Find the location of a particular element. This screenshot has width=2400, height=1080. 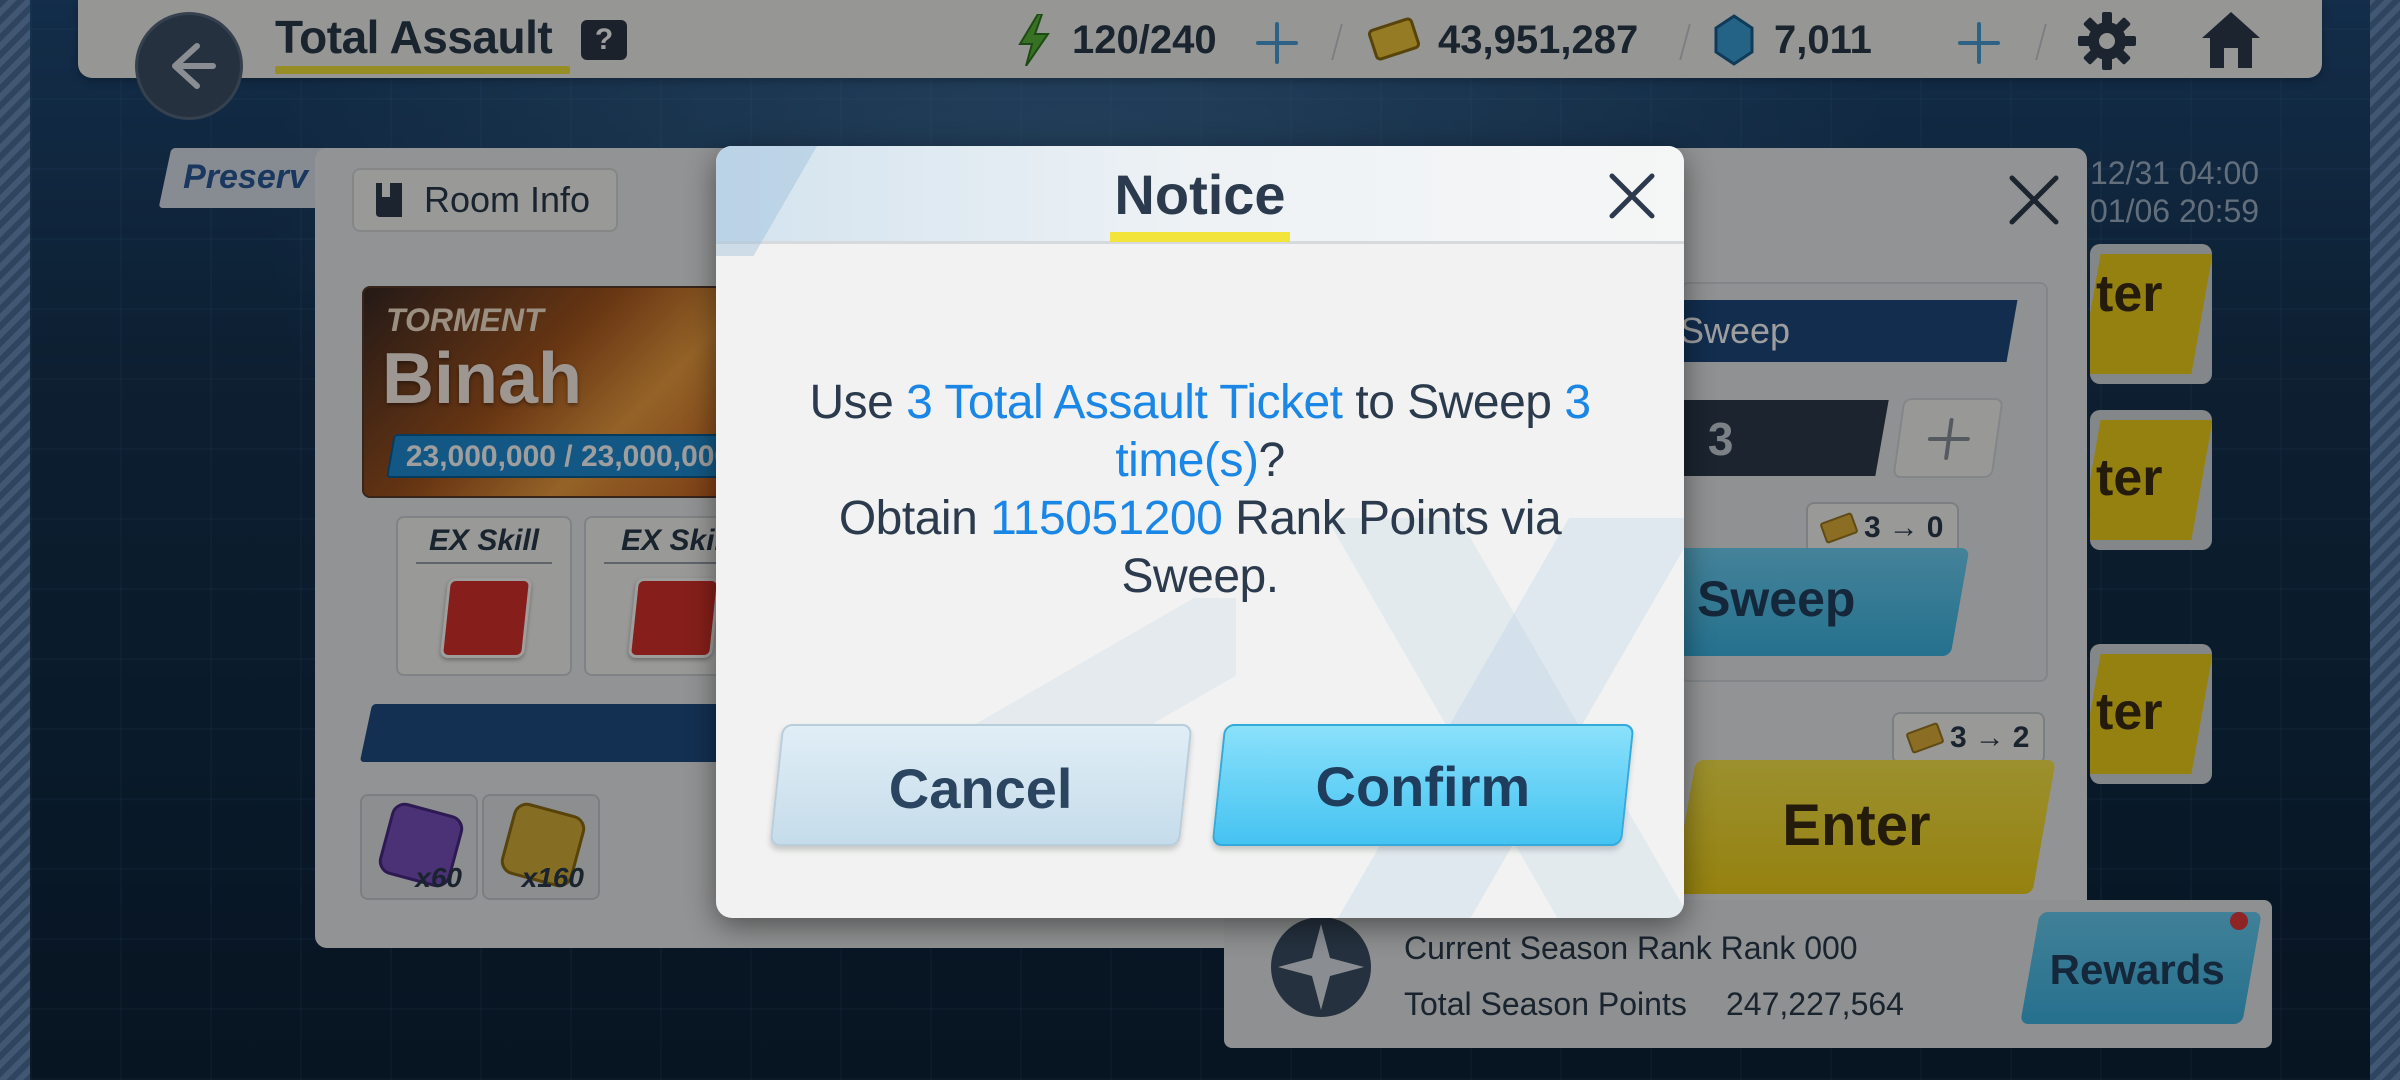

dialog-title: Notice is located at coordinates (1200, 194).